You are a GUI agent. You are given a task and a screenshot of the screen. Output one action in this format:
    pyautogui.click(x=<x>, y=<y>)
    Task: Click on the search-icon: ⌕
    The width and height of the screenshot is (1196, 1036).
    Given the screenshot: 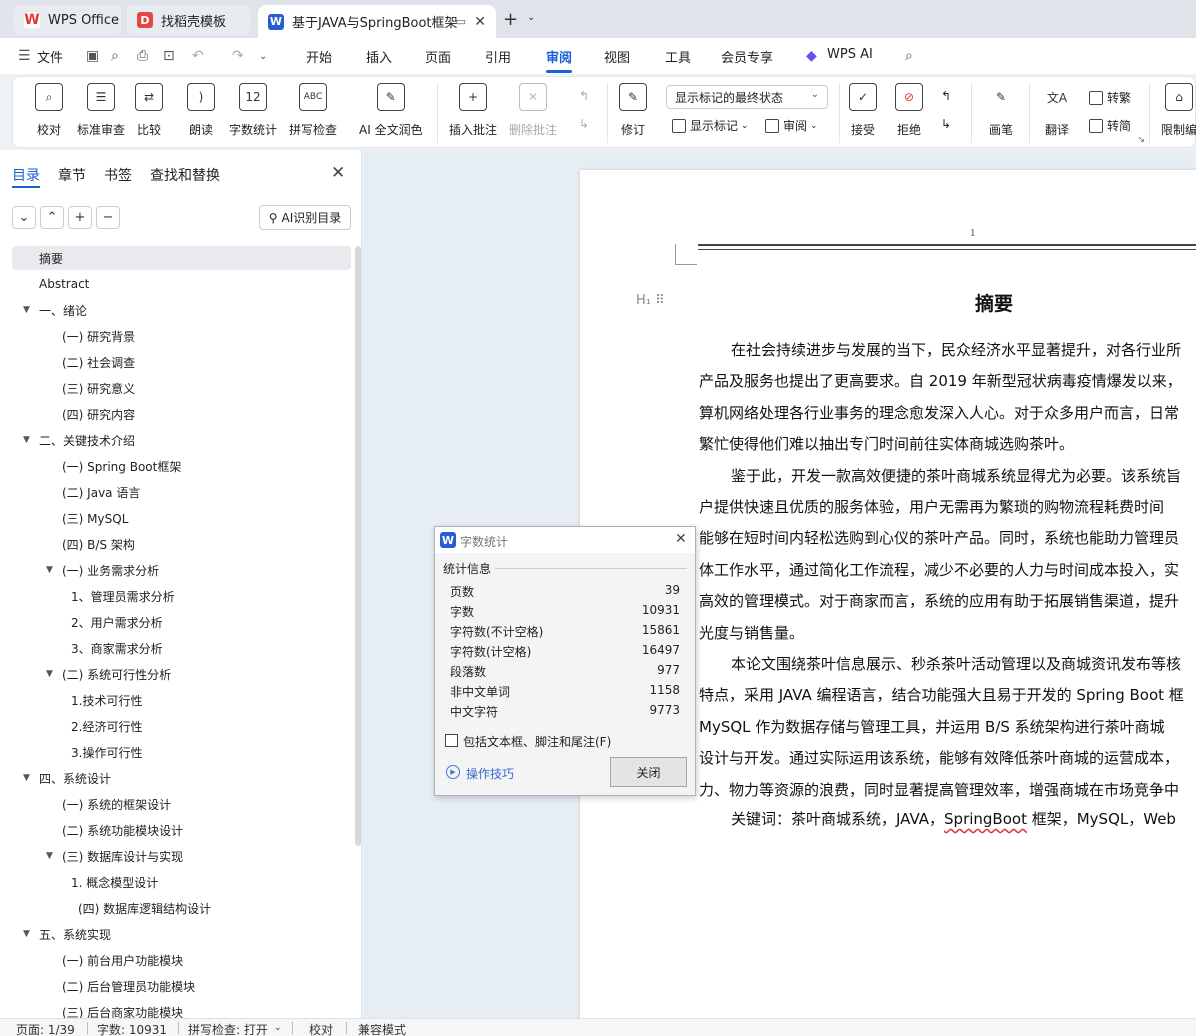 What is the action you would take?
    pyautogui.click(x=909, y=56)
    